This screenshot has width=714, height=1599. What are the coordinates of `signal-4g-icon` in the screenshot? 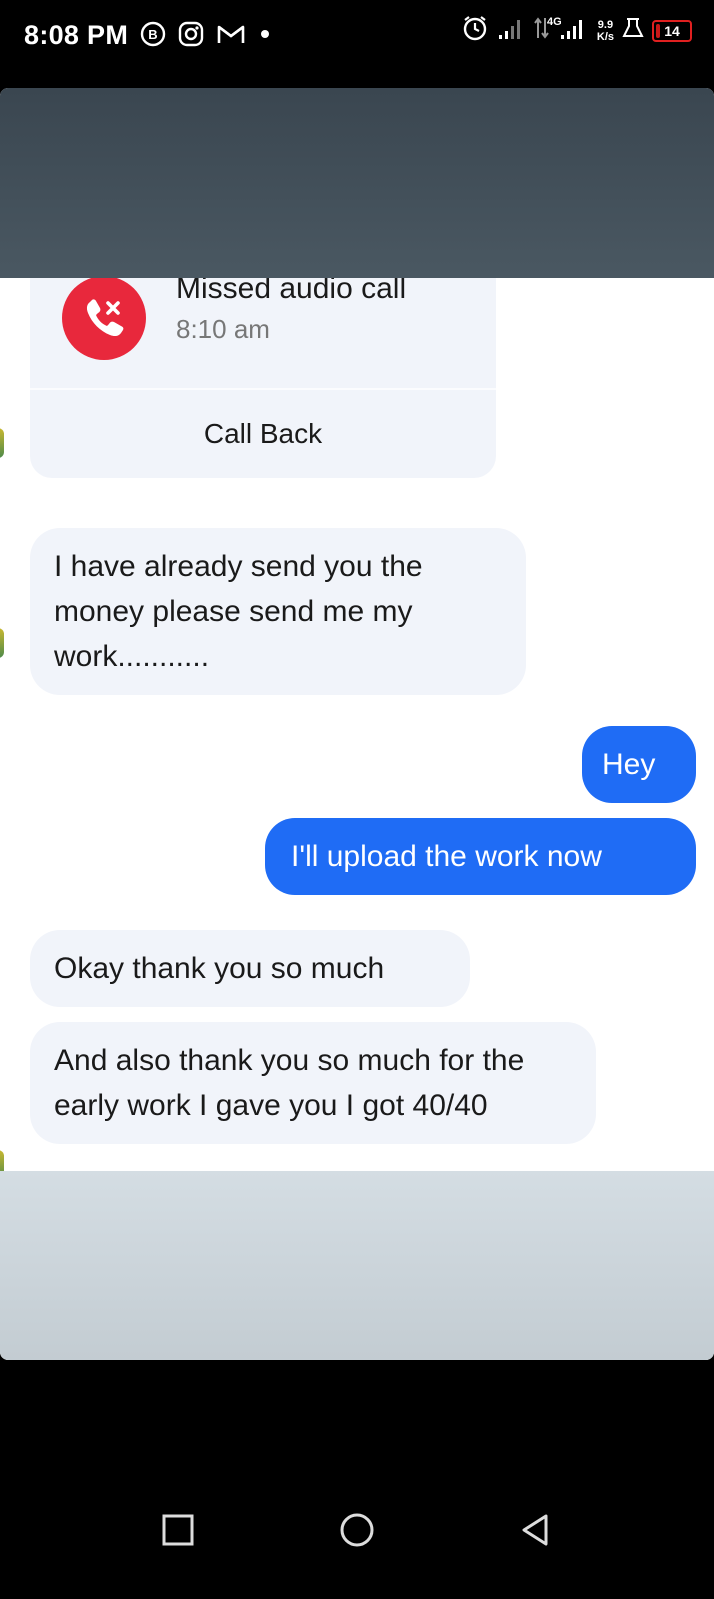 It's located at (574, 30).